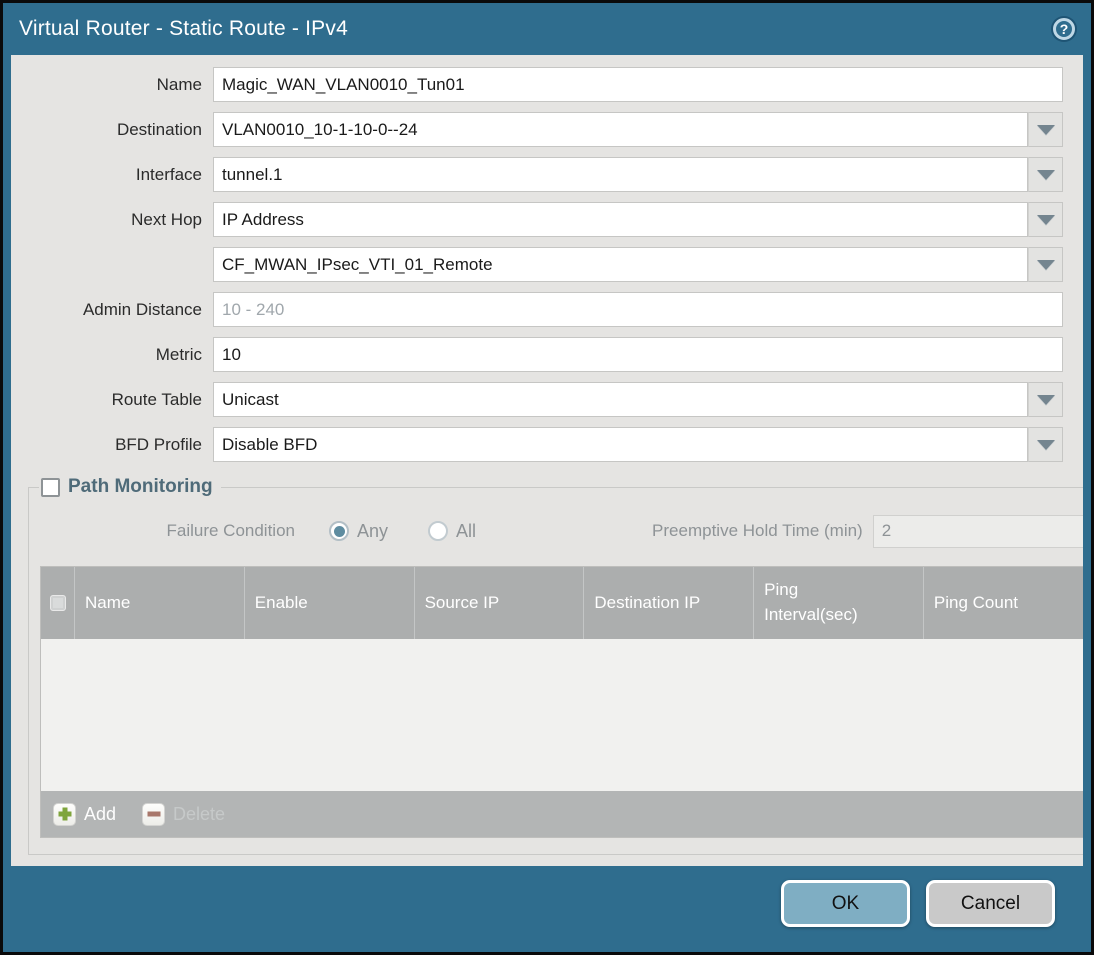  I want to click on bfd-profile-input, so click(620, 444).